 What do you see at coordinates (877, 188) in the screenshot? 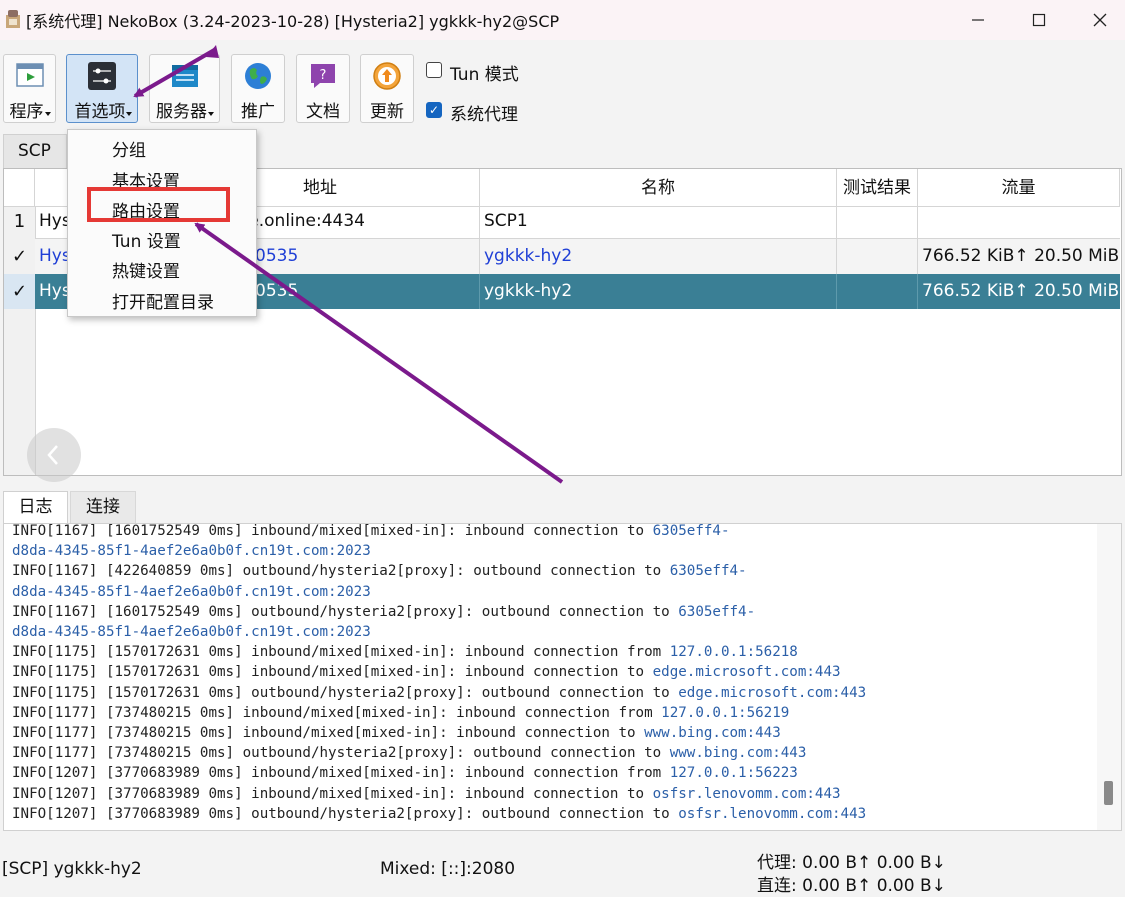
I see `column-header-test-result: 测试结果` at bounding box center [877, 188].